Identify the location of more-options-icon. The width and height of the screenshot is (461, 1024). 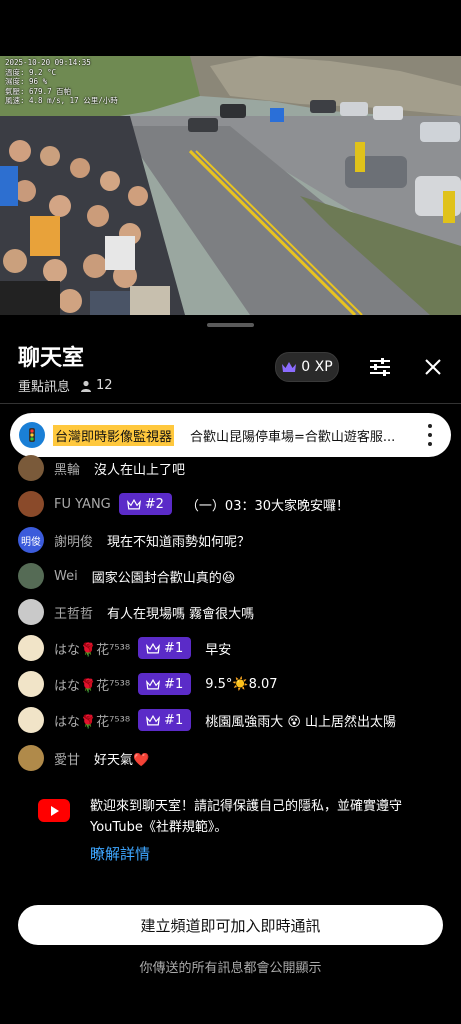
(430, 435).